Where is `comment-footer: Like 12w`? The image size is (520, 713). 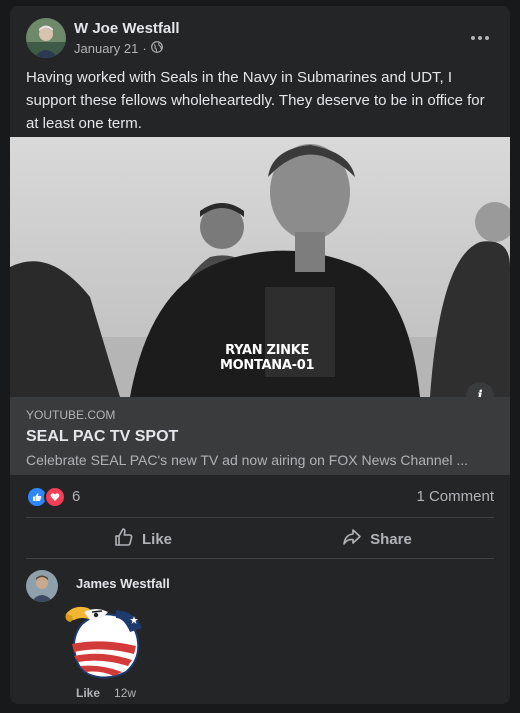 comment-footer: Like 12w is located at coordinates (106, 693).